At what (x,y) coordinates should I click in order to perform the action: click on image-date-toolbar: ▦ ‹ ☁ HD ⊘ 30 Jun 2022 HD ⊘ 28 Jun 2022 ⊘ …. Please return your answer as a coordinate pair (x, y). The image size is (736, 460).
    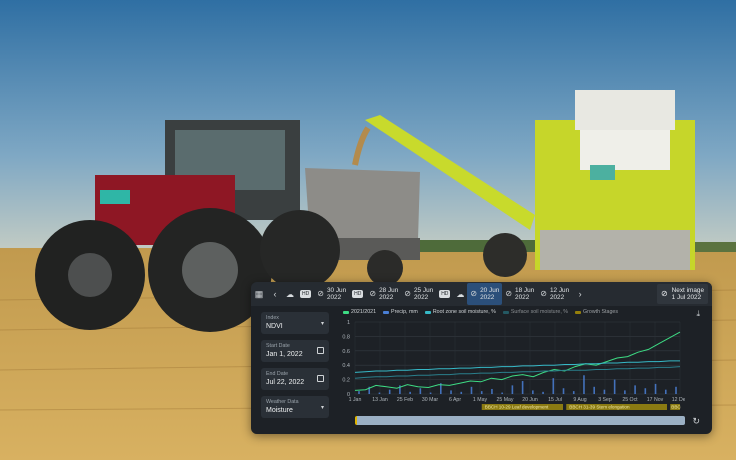
    Looking at the image, I should click on (481, 294).